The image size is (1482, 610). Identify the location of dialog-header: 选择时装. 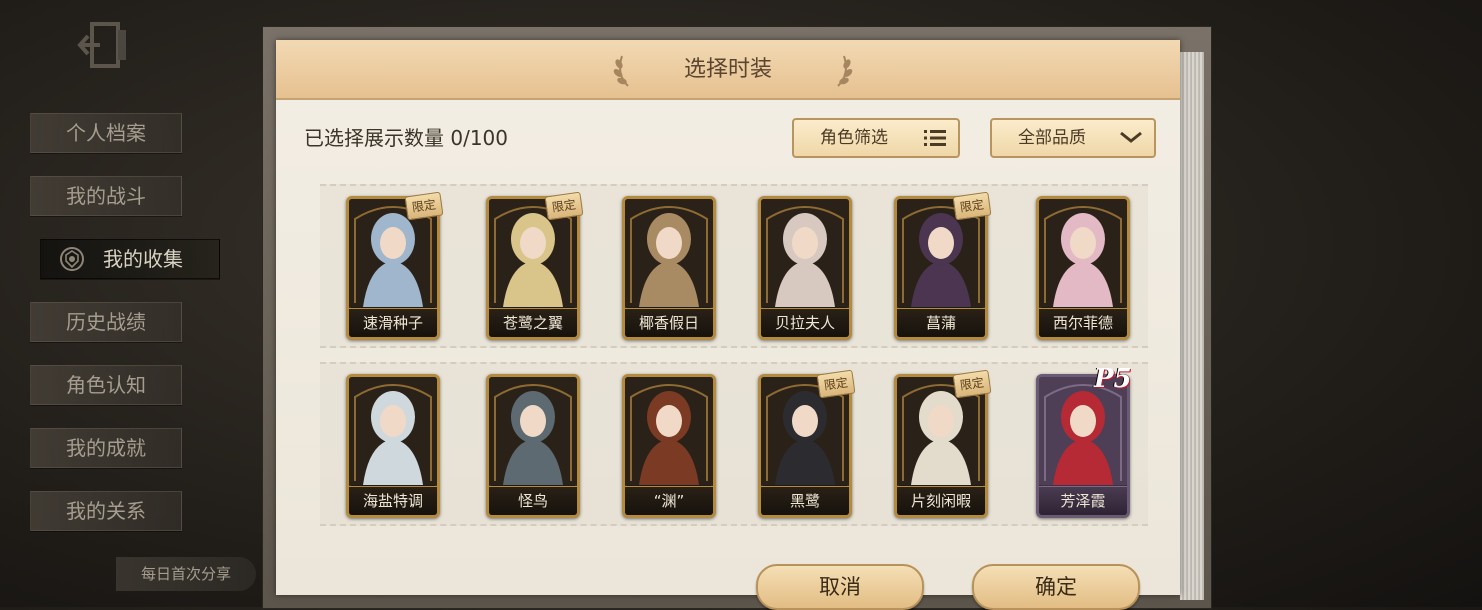
(728, 70).